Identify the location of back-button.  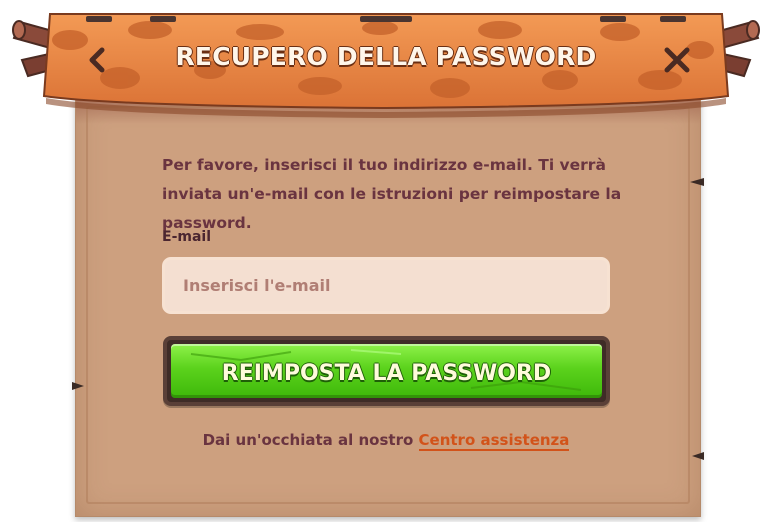
(98, 60).